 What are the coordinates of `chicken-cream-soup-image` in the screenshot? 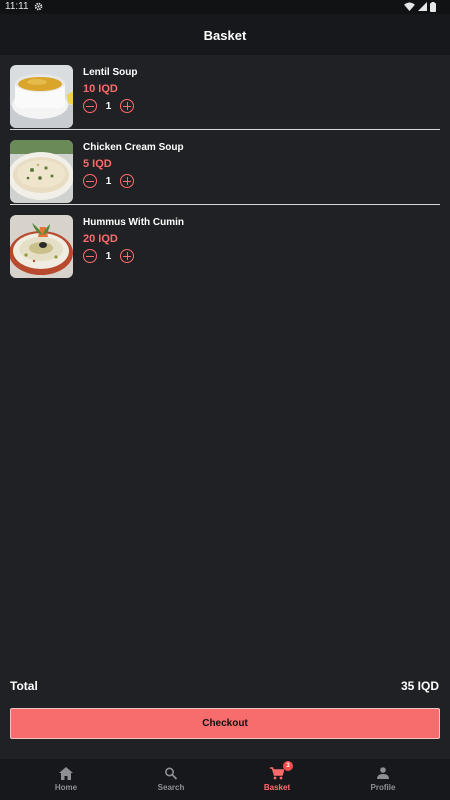 It's located at (41, 171).